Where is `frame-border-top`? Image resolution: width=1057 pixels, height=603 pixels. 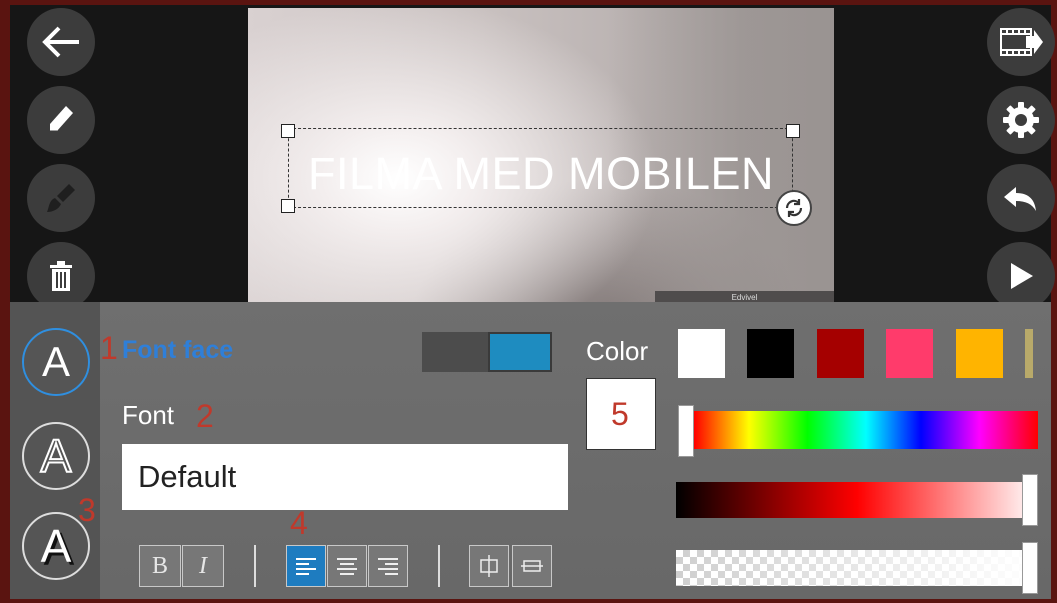
frame-border-top is located at coordinates (528, 2).